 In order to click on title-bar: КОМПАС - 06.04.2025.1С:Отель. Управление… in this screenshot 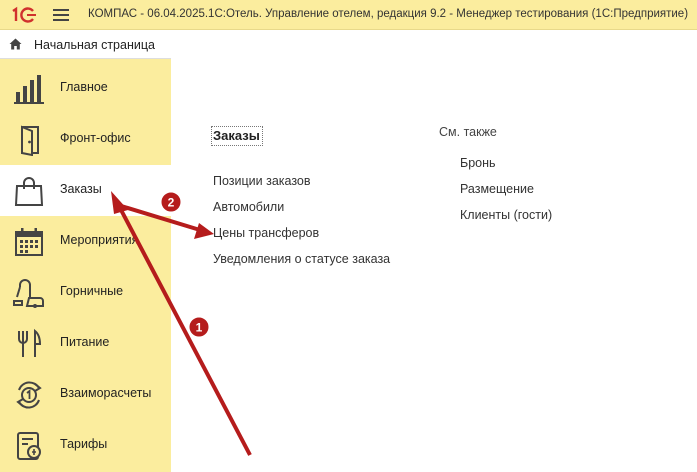, I will do `click(348, 15)`.